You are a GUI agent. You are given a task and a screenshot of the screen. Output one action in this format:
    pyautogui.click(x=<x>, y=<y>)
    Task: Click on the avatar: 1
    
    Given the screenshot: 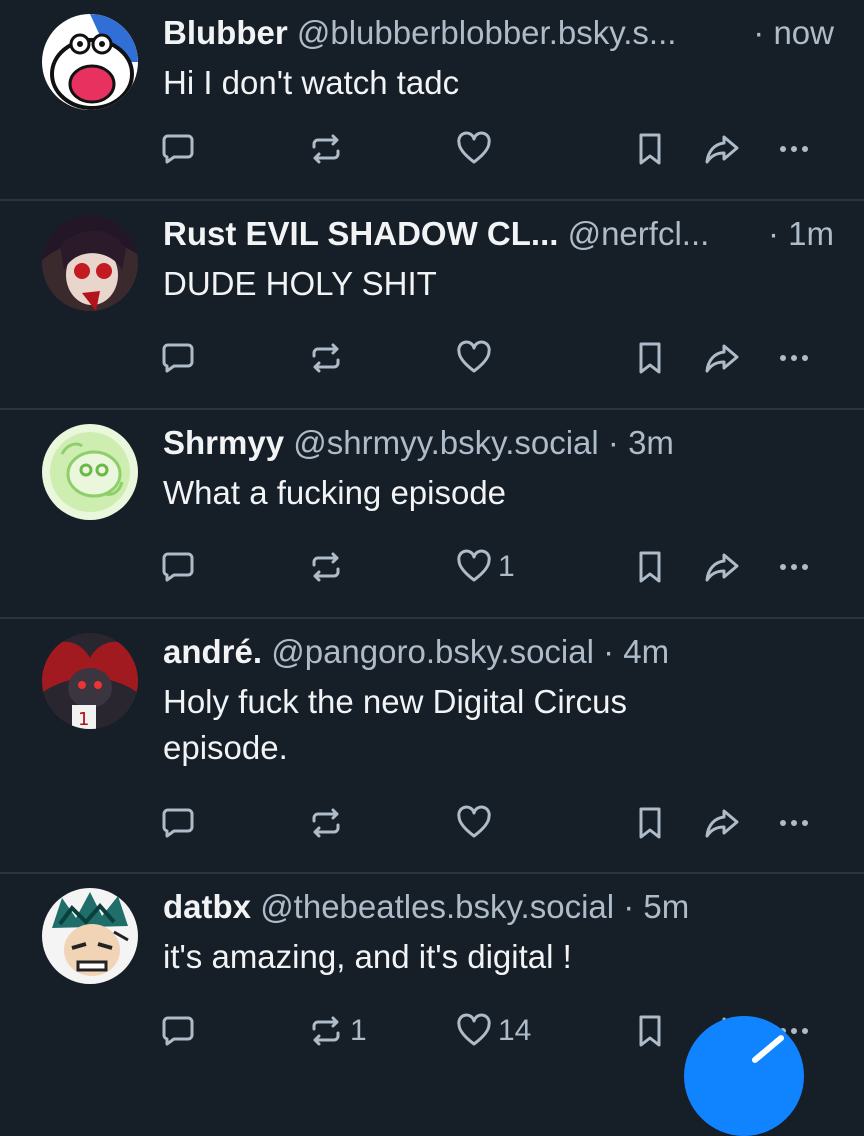 What is the action you would take?
    pyautogui.click(x=90, y=681)
    